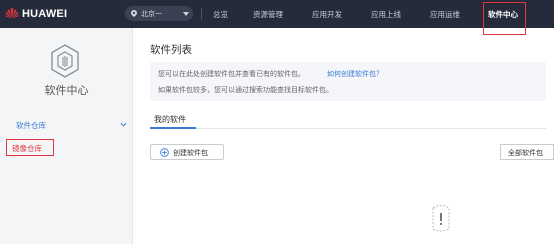  Describe the element at coordinates (201, 14) in the screenshot. I see `nav-divider` at that location.